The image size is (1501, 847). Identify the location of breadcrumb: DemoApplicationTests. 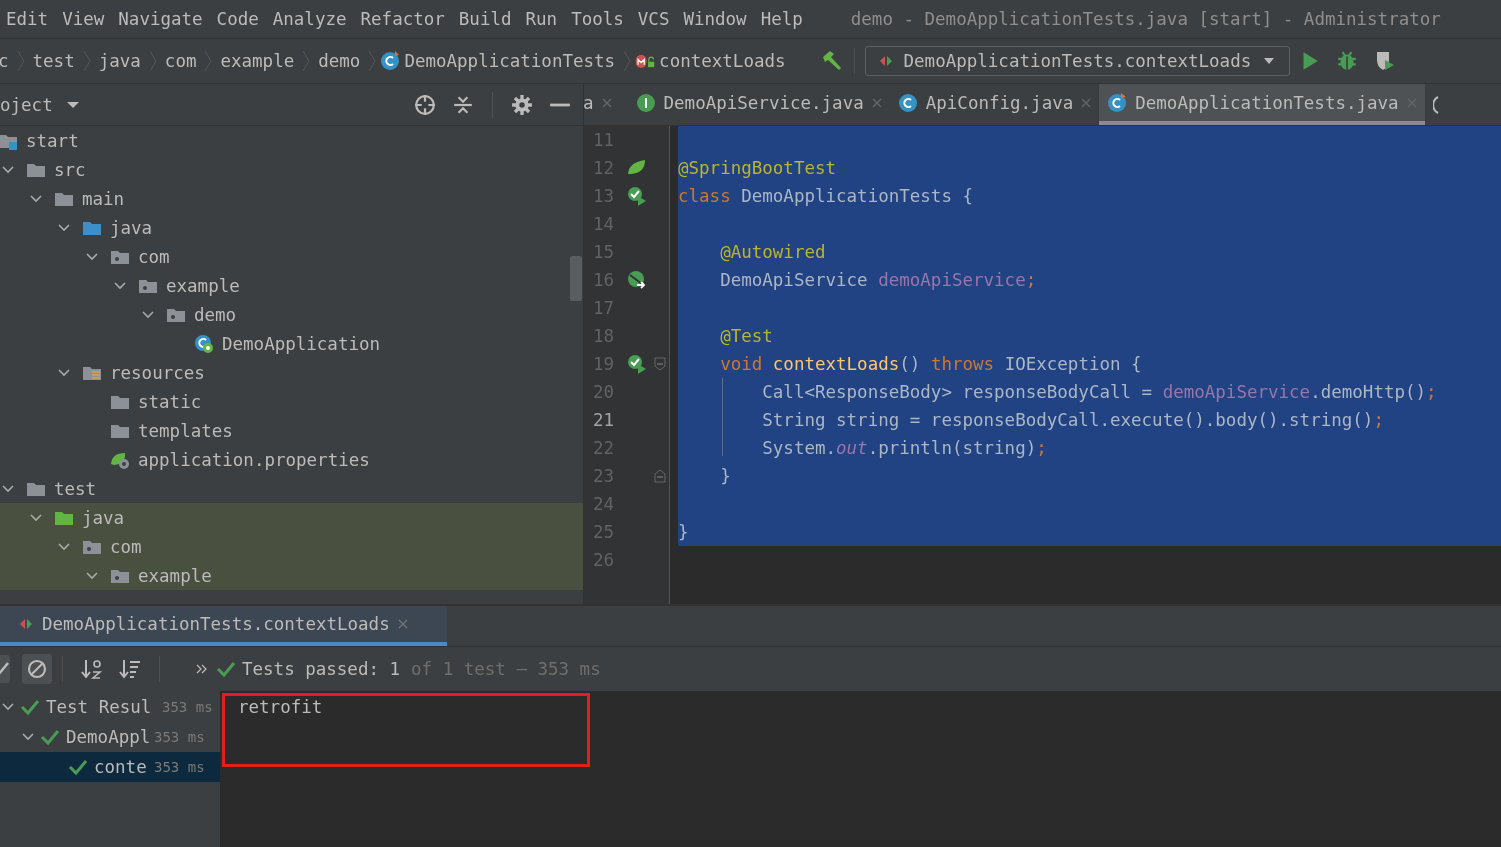
(510, 61).